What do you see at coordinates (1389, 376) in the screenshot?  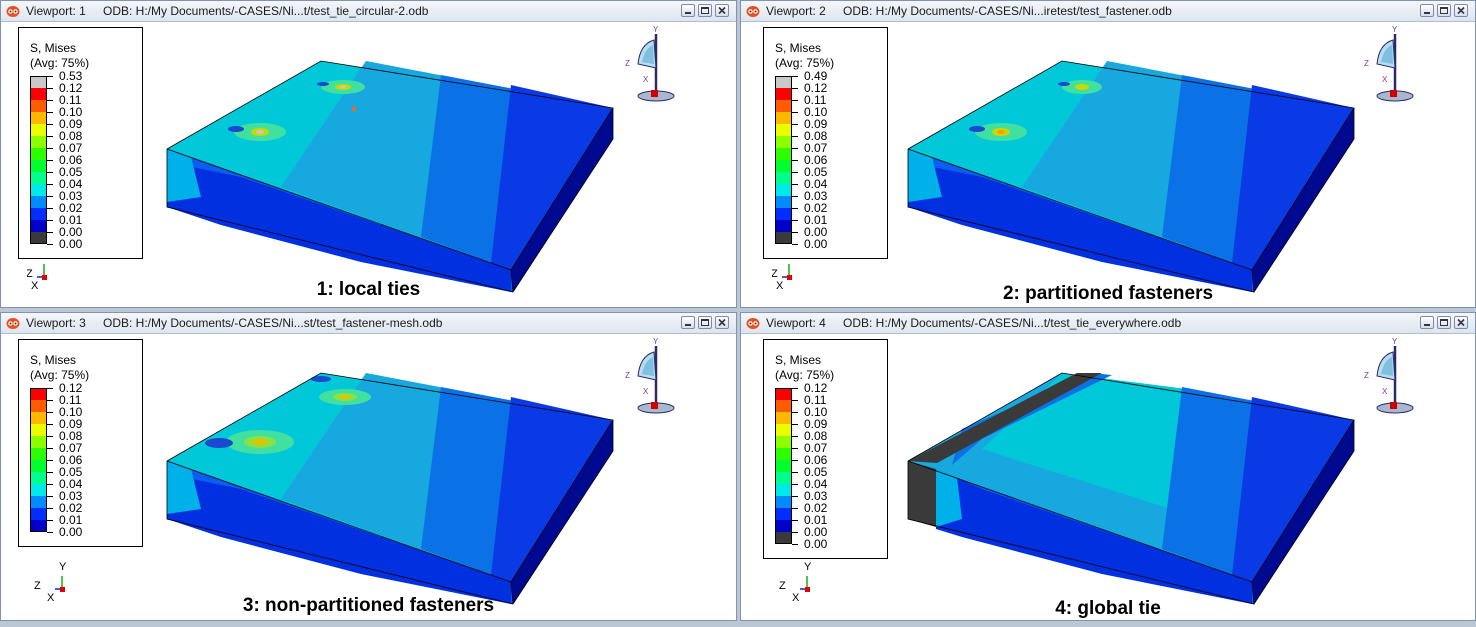 I see `view-cube-icon: Y Z X` at bounding box center [1389, 376].